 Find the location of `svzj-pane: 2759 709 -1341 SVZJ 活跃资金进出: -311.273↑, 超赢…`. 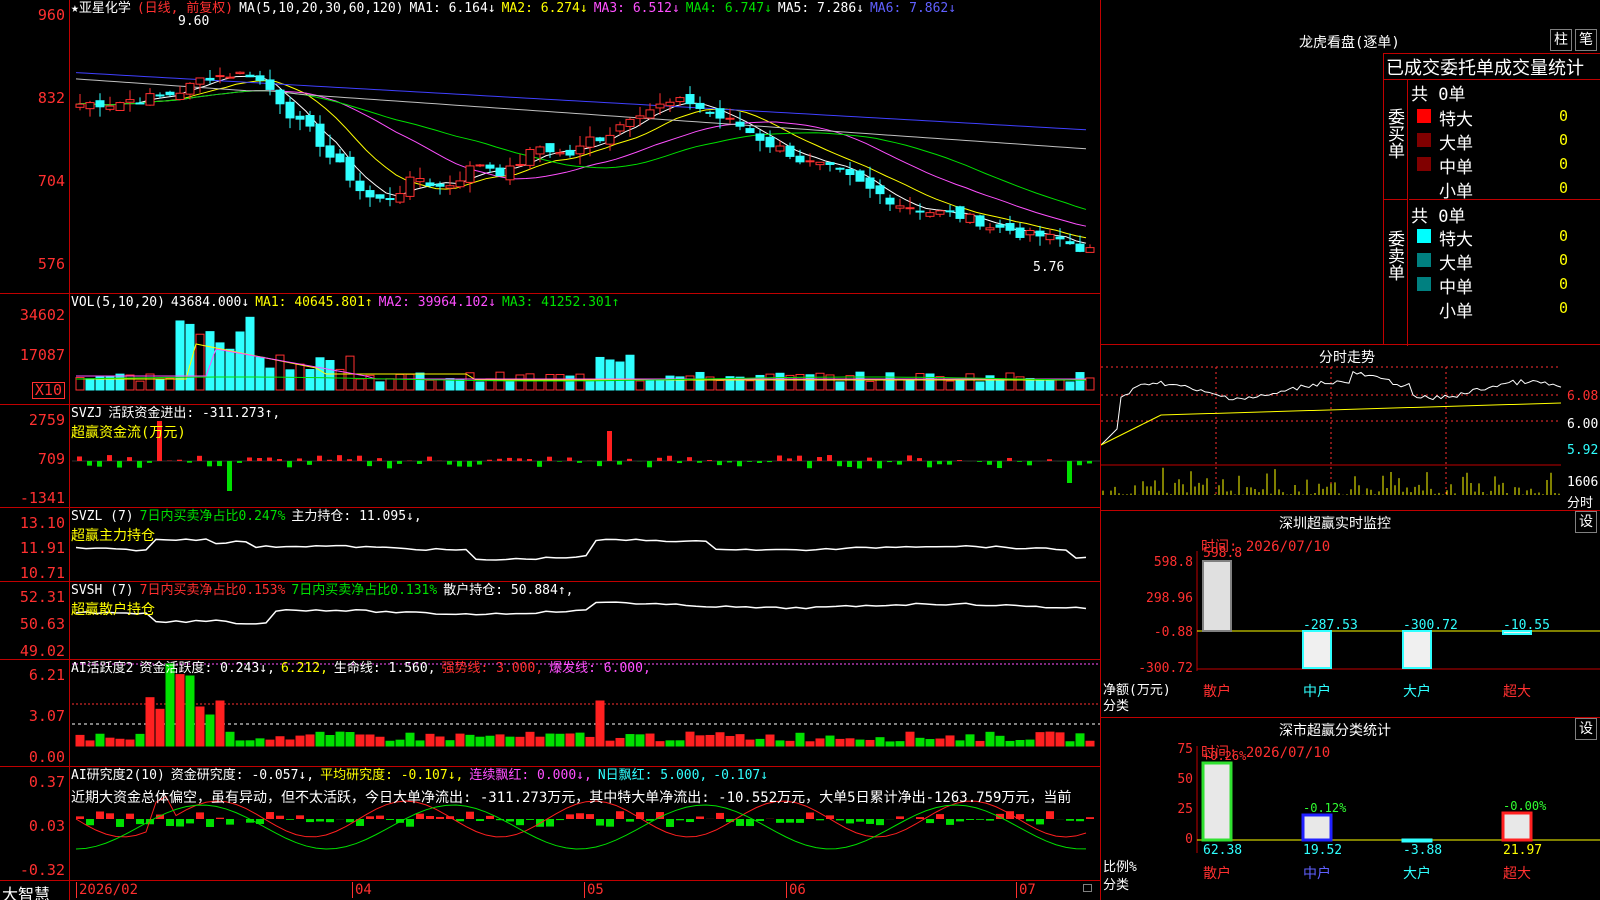

svzj-pane: 2759 709 -1341 SVZJ 活跃资金进出: -311.273↑, 超赢… is located at coordinates (550, 456).